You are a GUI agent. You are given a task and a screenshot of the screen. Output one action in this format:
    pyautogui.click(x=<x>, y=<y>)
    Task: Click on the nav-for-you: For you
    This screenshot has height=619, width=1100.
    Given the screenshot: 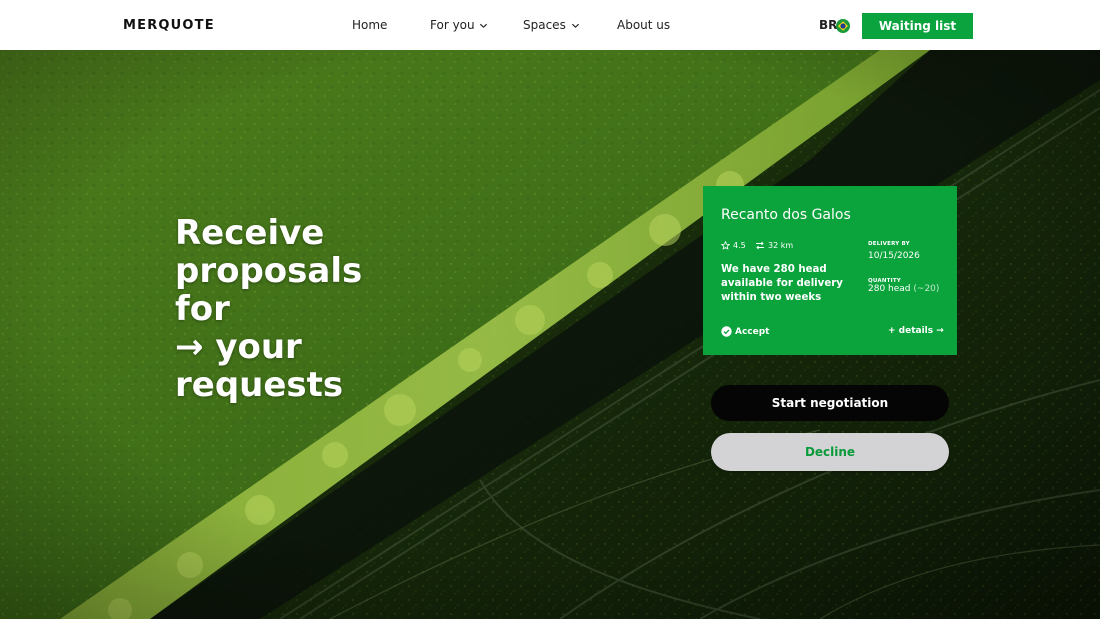 What is the action you would take?
    pyautogui.click(x=459, y=25)
    